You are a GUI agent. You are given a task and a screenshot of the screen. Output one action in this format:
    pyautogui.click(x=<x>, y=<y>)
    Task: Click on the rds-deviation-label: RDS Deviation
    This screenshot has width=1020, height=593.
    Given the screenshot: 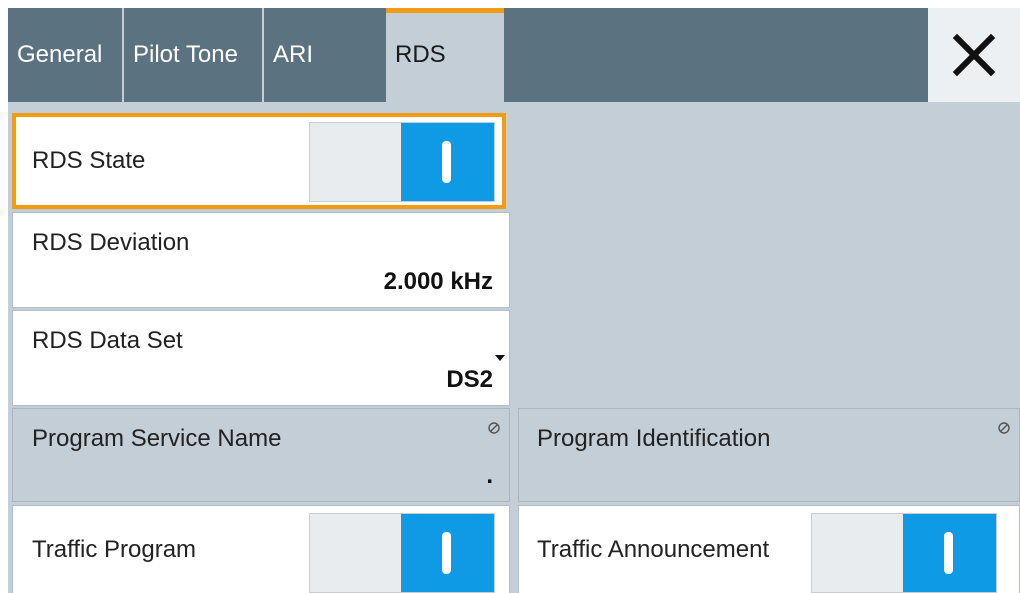 What is the action you would take?
    pyautogui.click(x=111, y=242)
    